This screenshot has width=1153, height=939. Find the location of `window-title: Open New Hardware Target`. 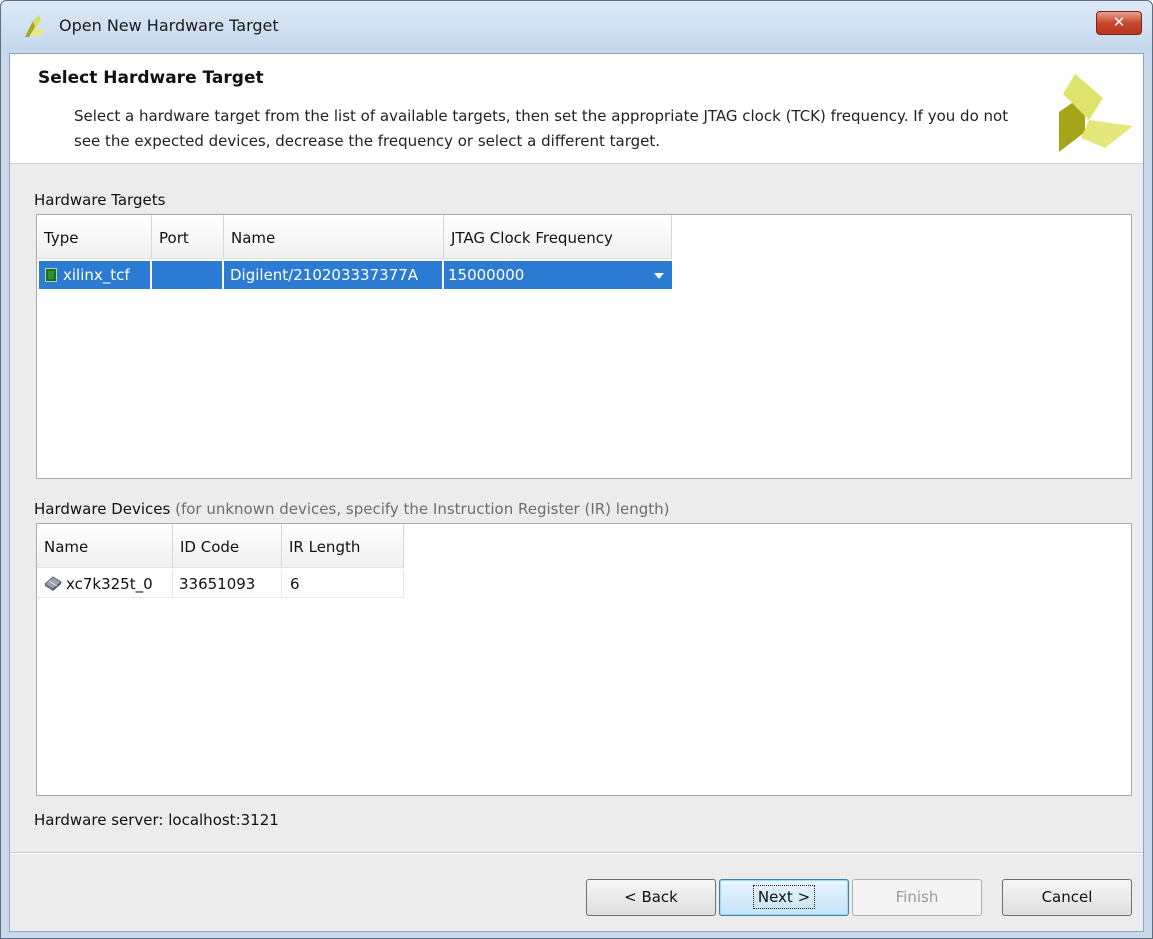

window-title: Open New Hardware Target is located at coordinates (169, 25).